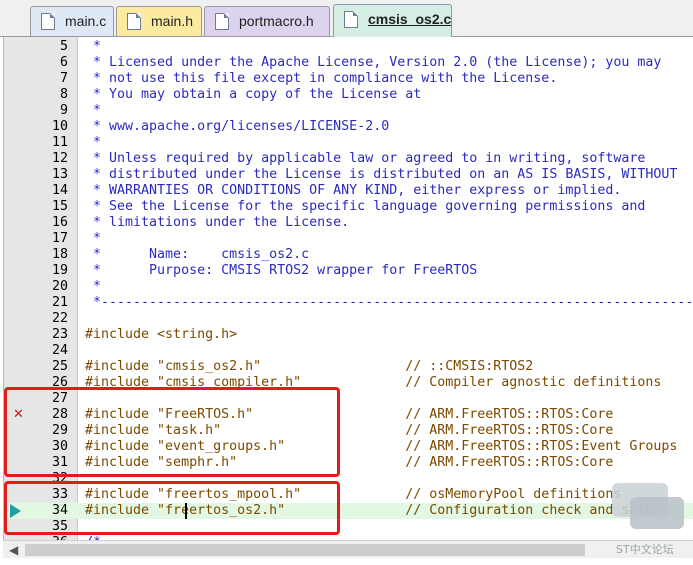 The image size is (693, 565). I want to click on code-line: 24, so click(348, 351).